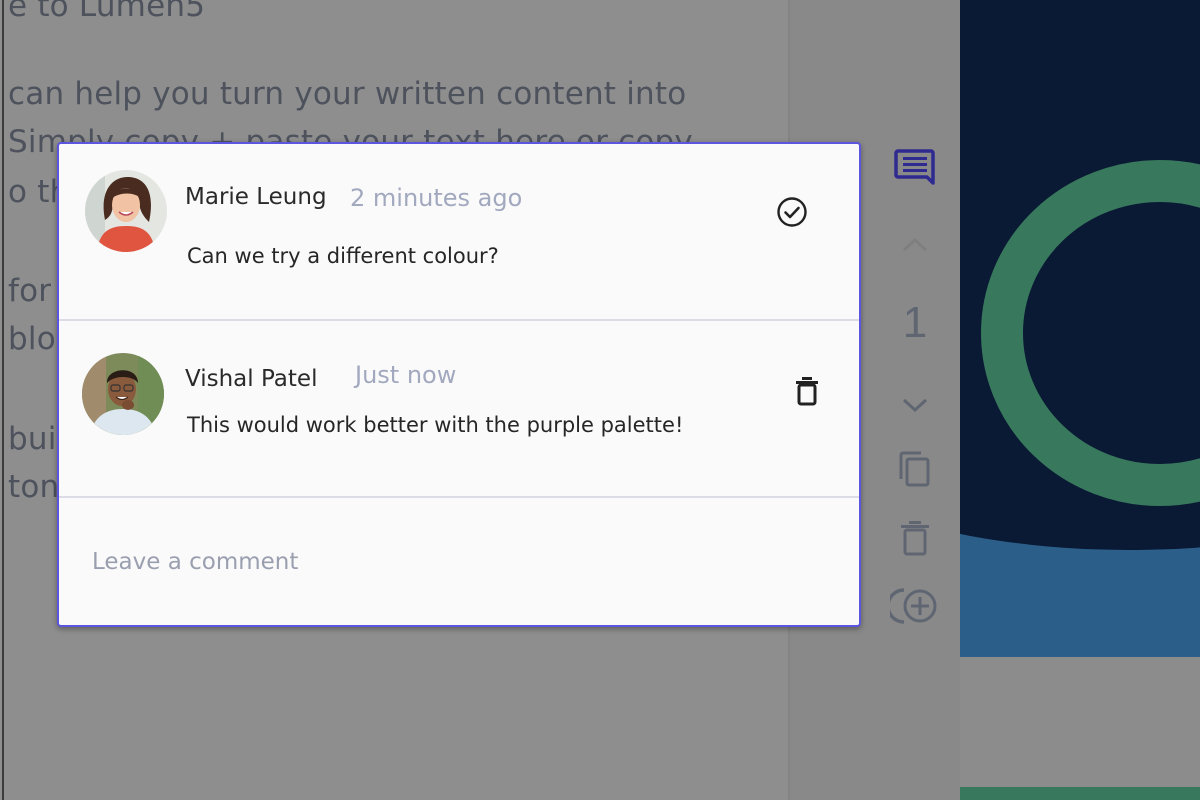 This screenshot has width=1200, height=800. Describe the element at coordinates (436, 198) in the screenshot. I see `comment-timestamp: 2 minutes ago` at that location.